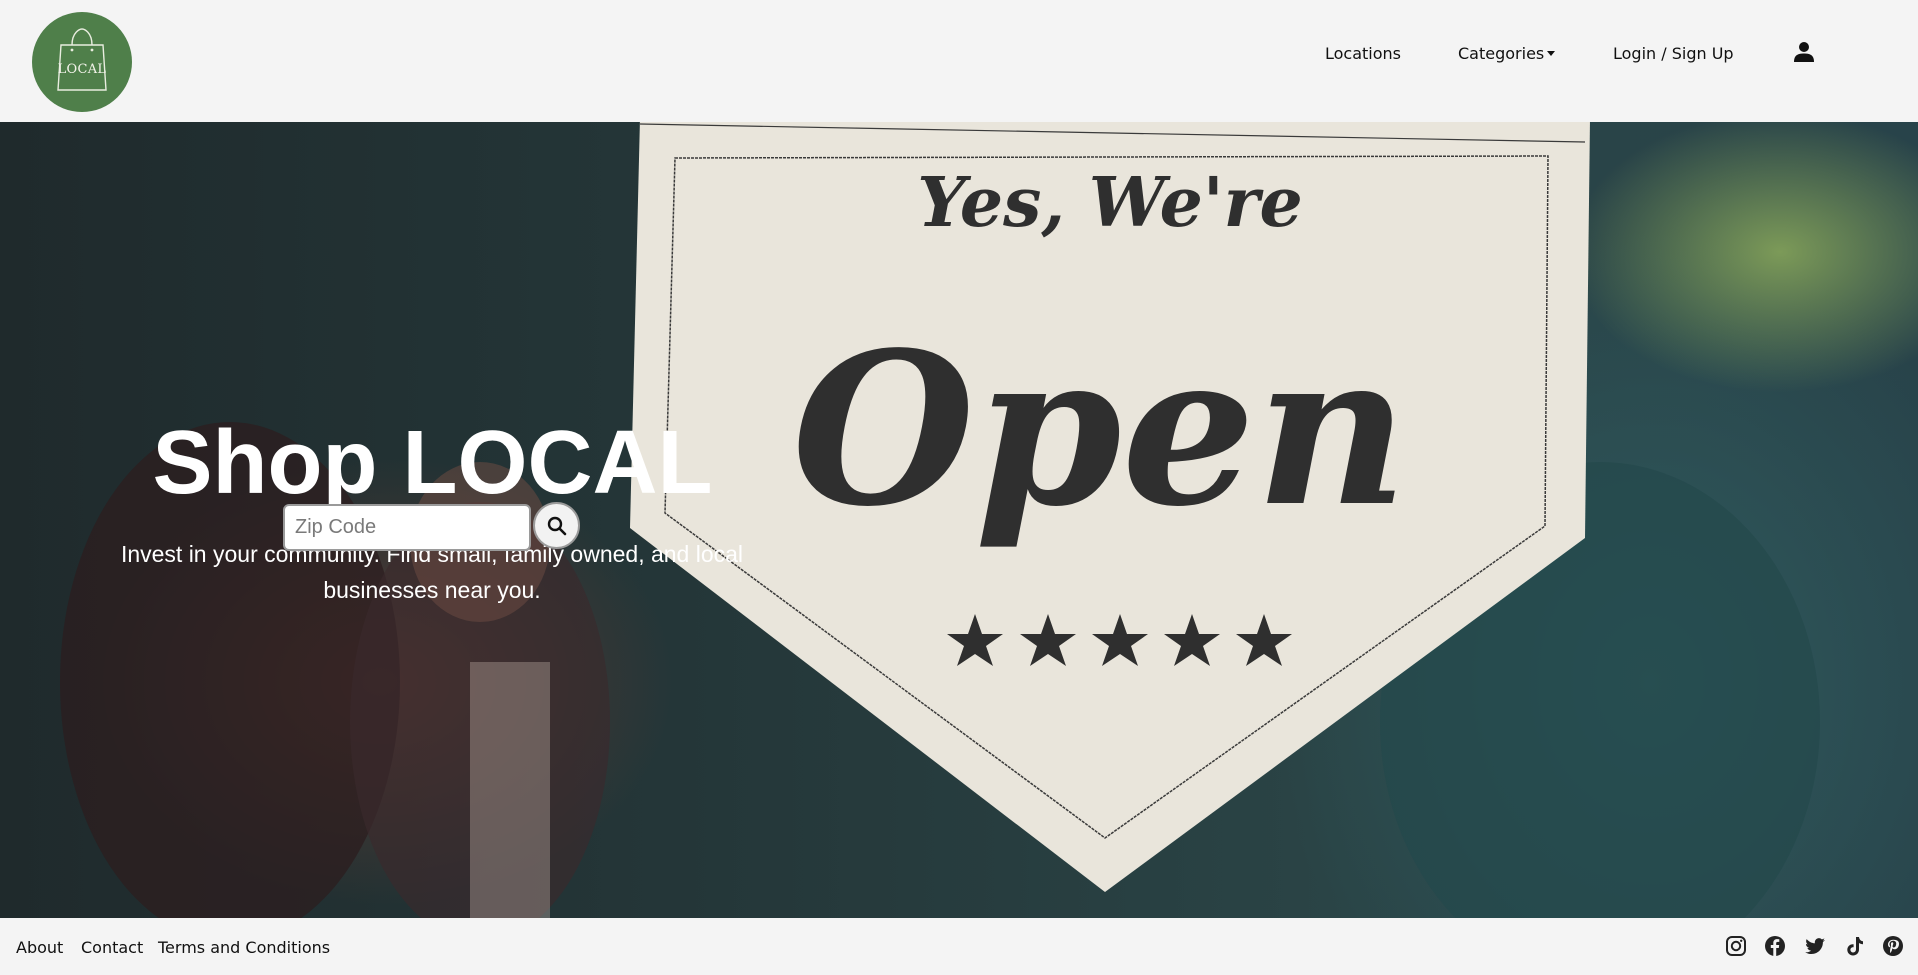  What do you see at coordinates (432, 463) in the screenshot?
I see `hero-title: Shop LOCAL` at bounding box center [432, 463].